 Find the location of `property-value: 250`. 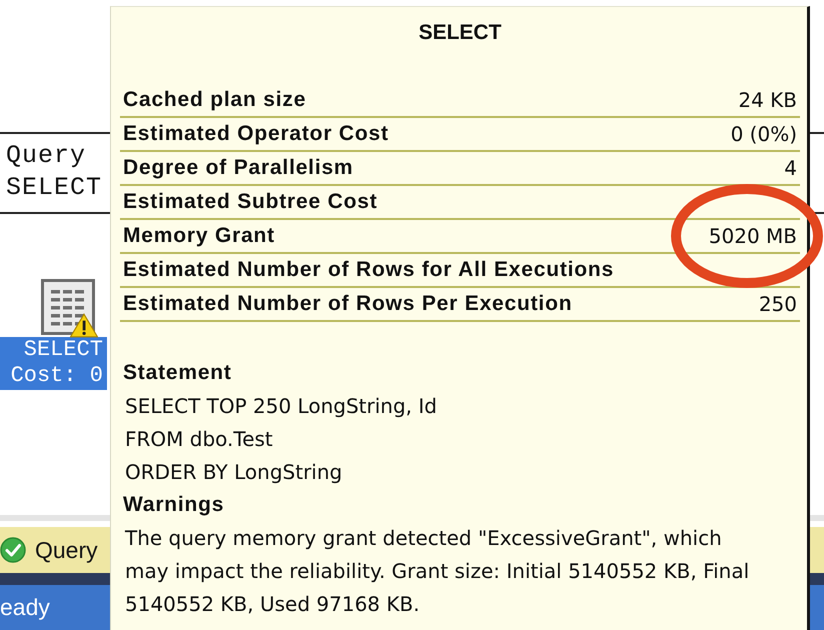

property-value: 250 is located at coordinates (777, 304).